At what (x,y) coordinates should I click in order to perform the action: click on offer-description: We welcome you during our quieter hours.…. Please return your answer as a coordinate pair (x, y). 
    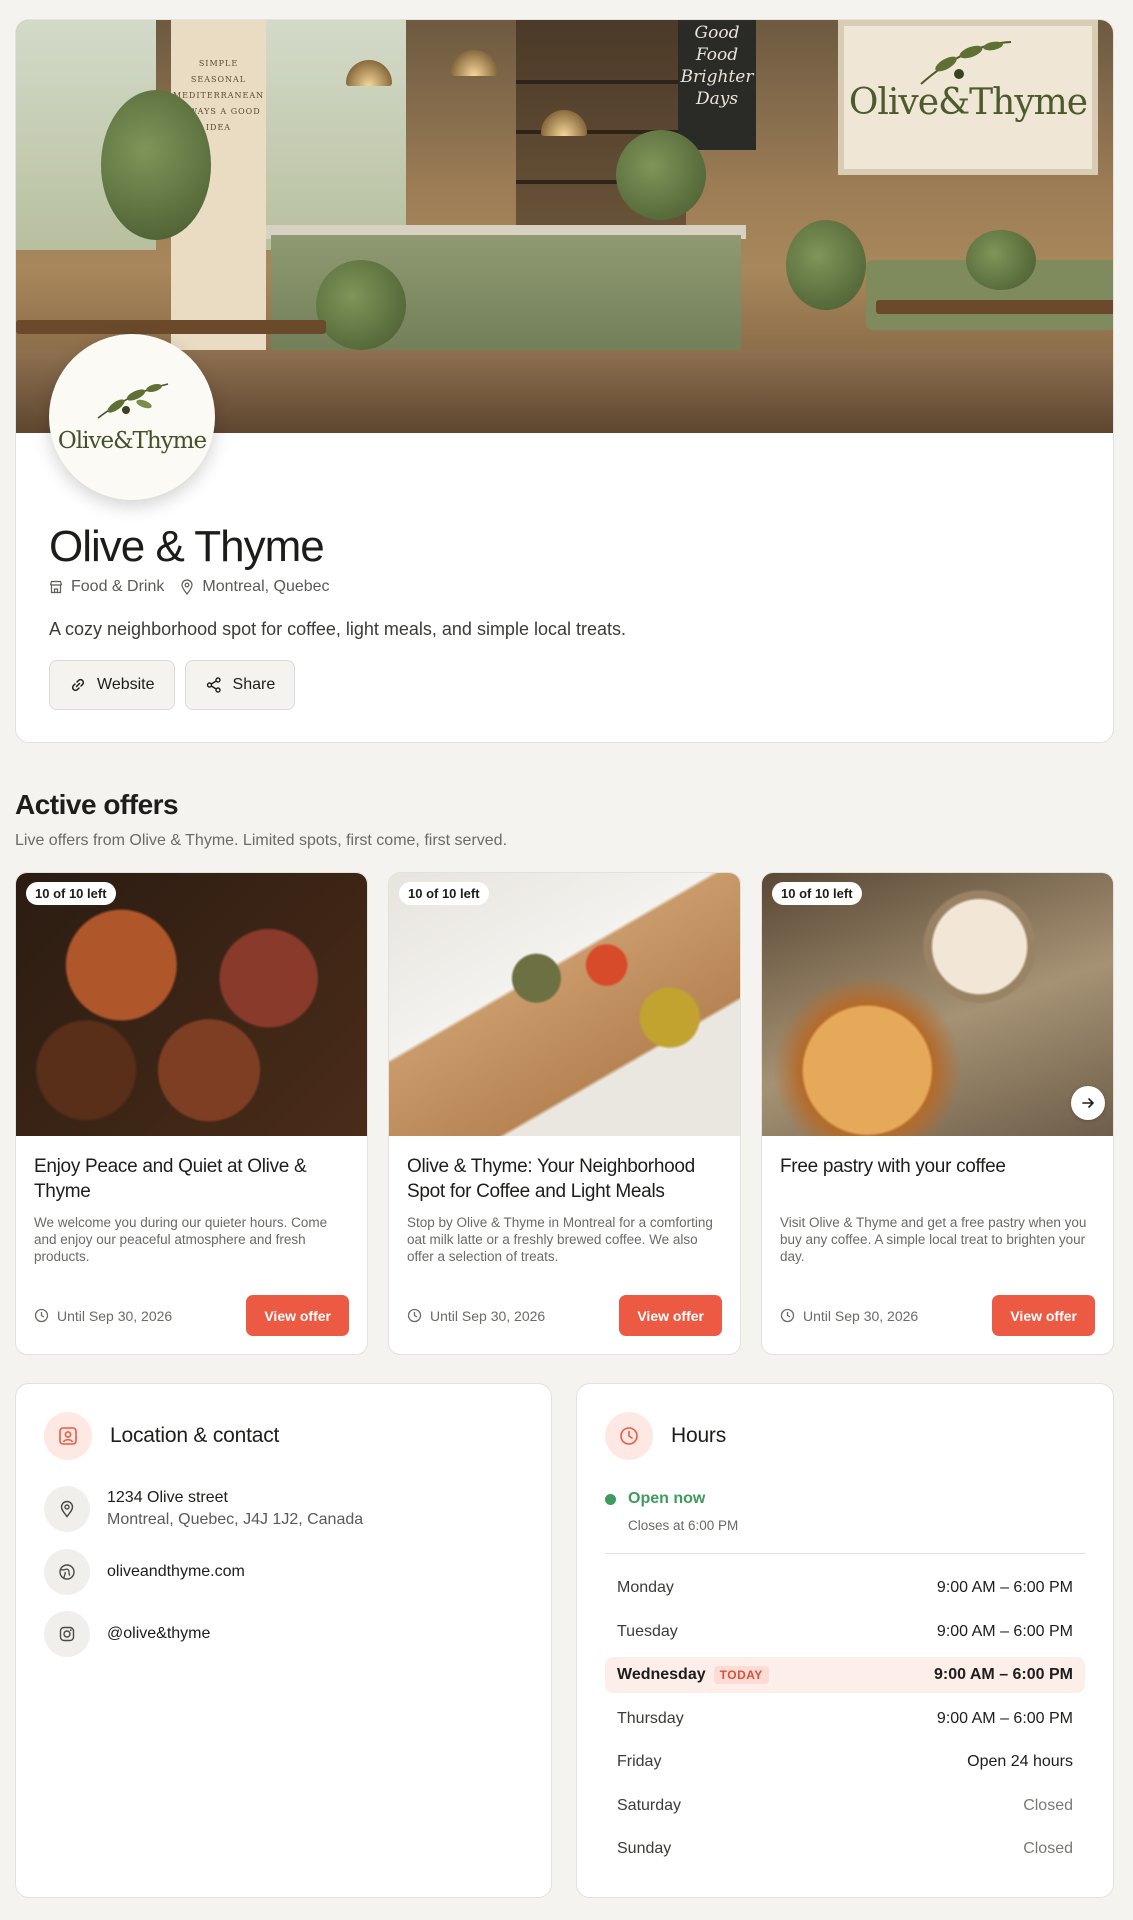
    Looking at the image, I should click on (181, 1239).